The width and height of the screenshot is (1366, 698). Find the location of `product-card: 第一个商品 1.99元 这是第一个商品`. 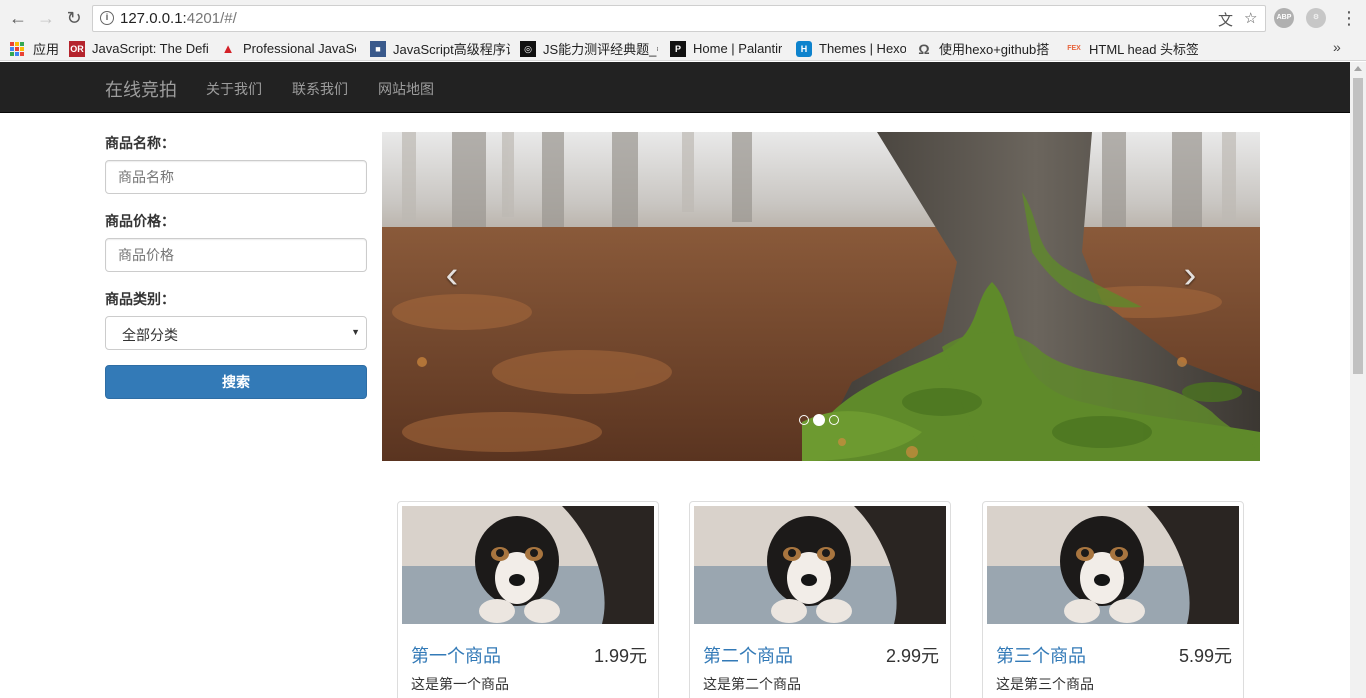

product-card: 第一个商品 1.99元 这是第一个商品 is located at coordinates (528, 599).